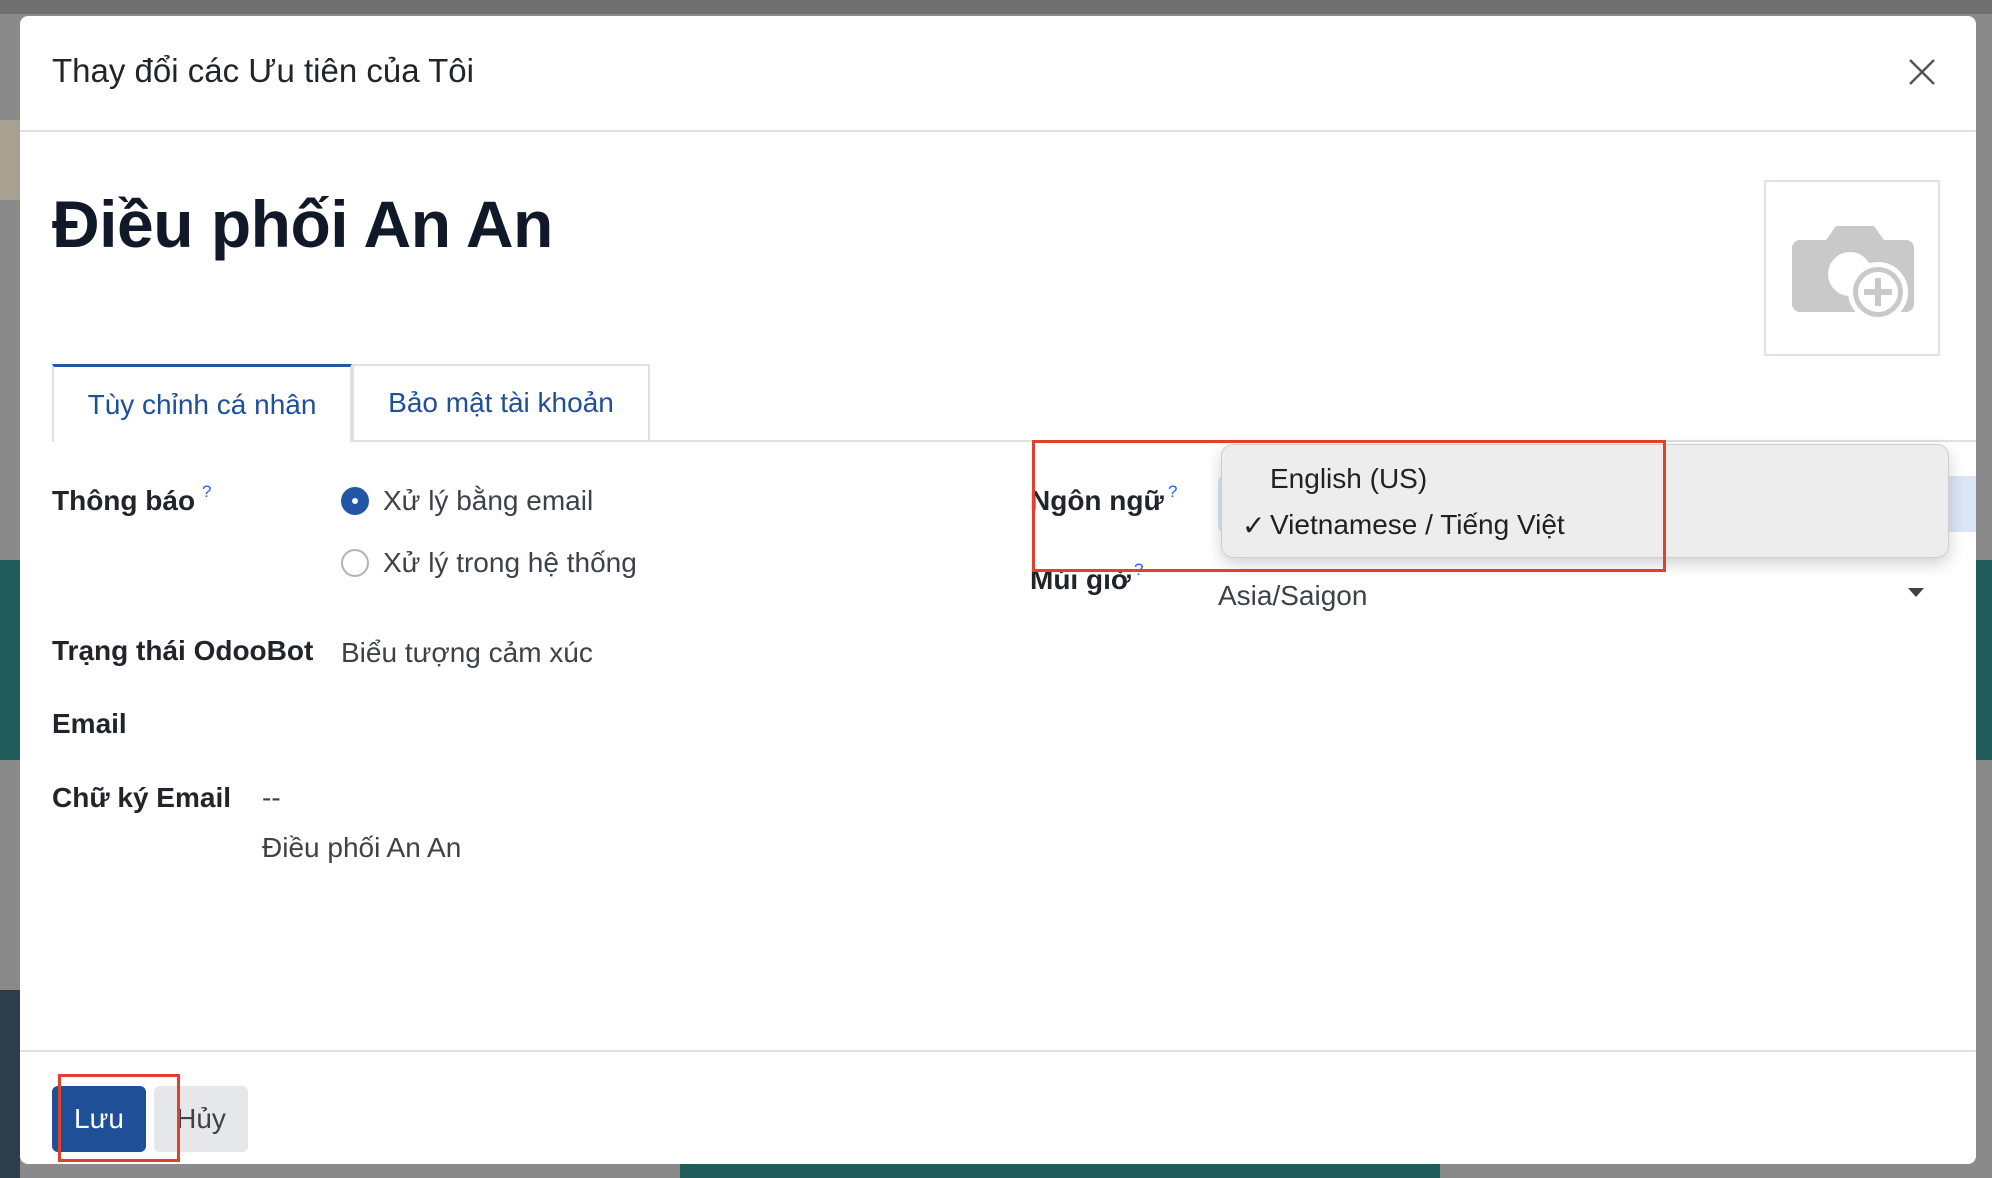 The width and height of the screenshot is (1992, 1178). I want to click on radio-checked-icon, so click(355, 501).